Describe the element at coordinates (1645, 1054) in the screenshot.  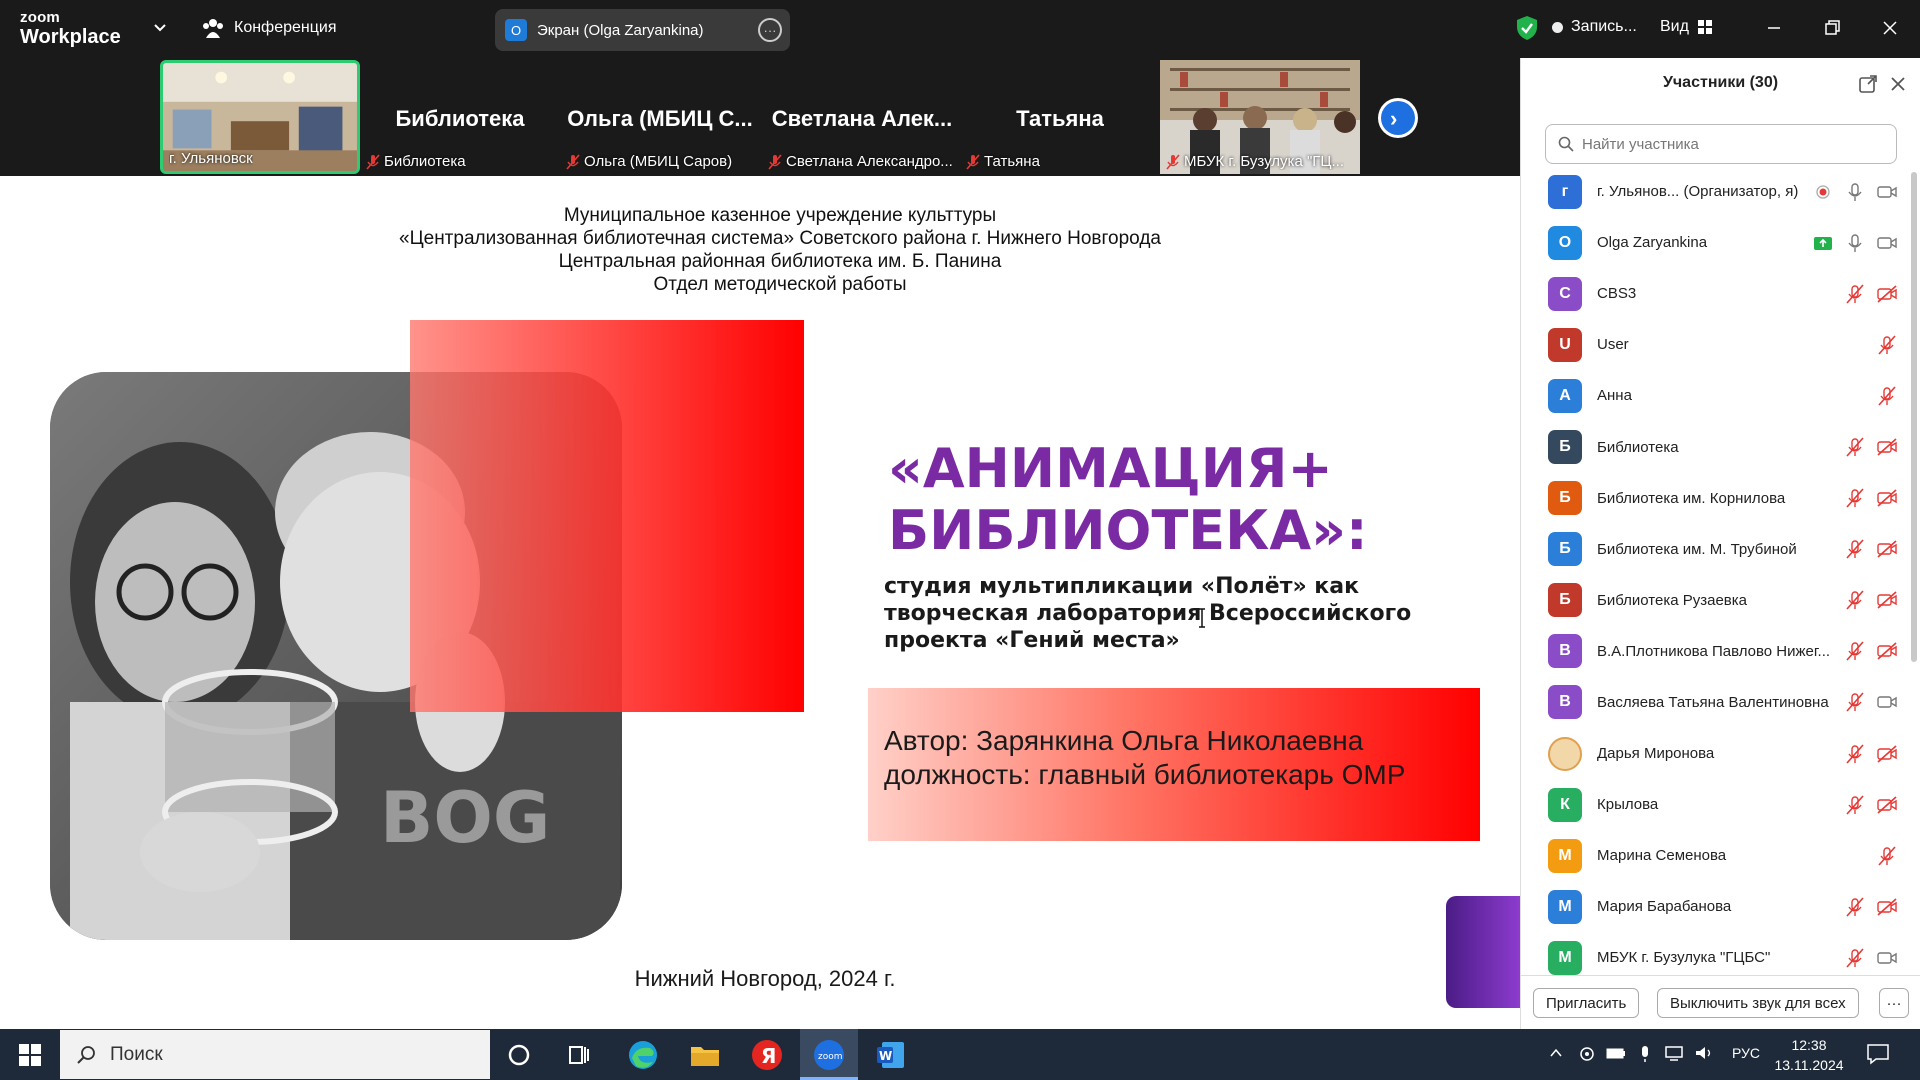
I see `microphone-tray-icon` at that location.